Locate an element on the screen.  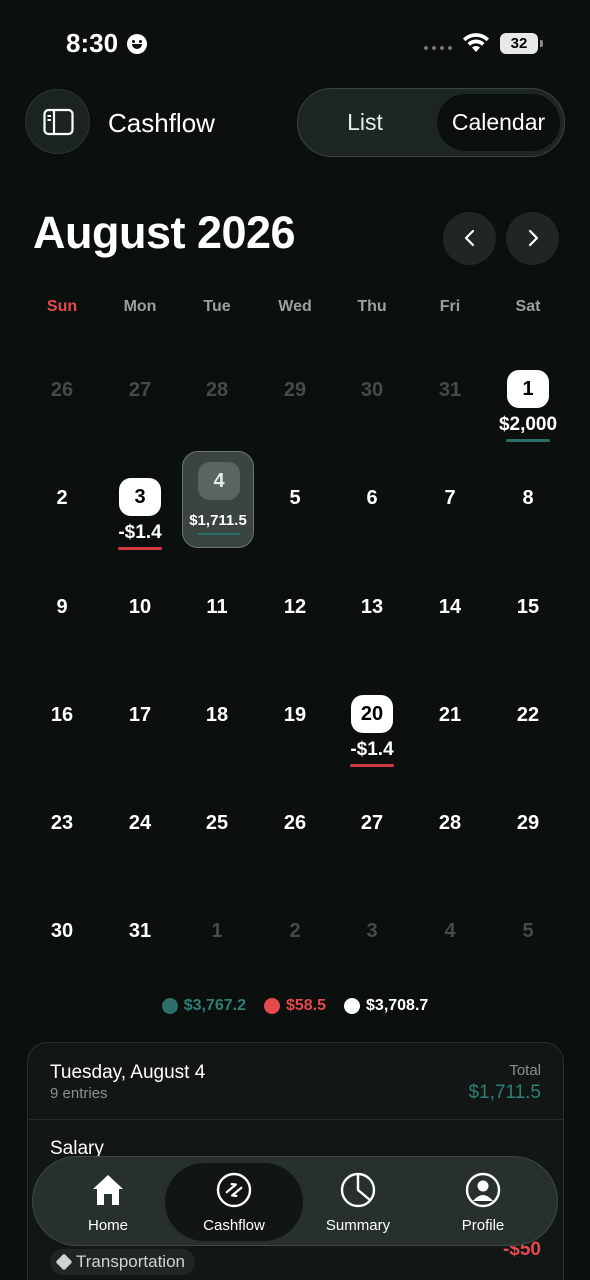
day-number: 22 is located at coordinates (528, 715).